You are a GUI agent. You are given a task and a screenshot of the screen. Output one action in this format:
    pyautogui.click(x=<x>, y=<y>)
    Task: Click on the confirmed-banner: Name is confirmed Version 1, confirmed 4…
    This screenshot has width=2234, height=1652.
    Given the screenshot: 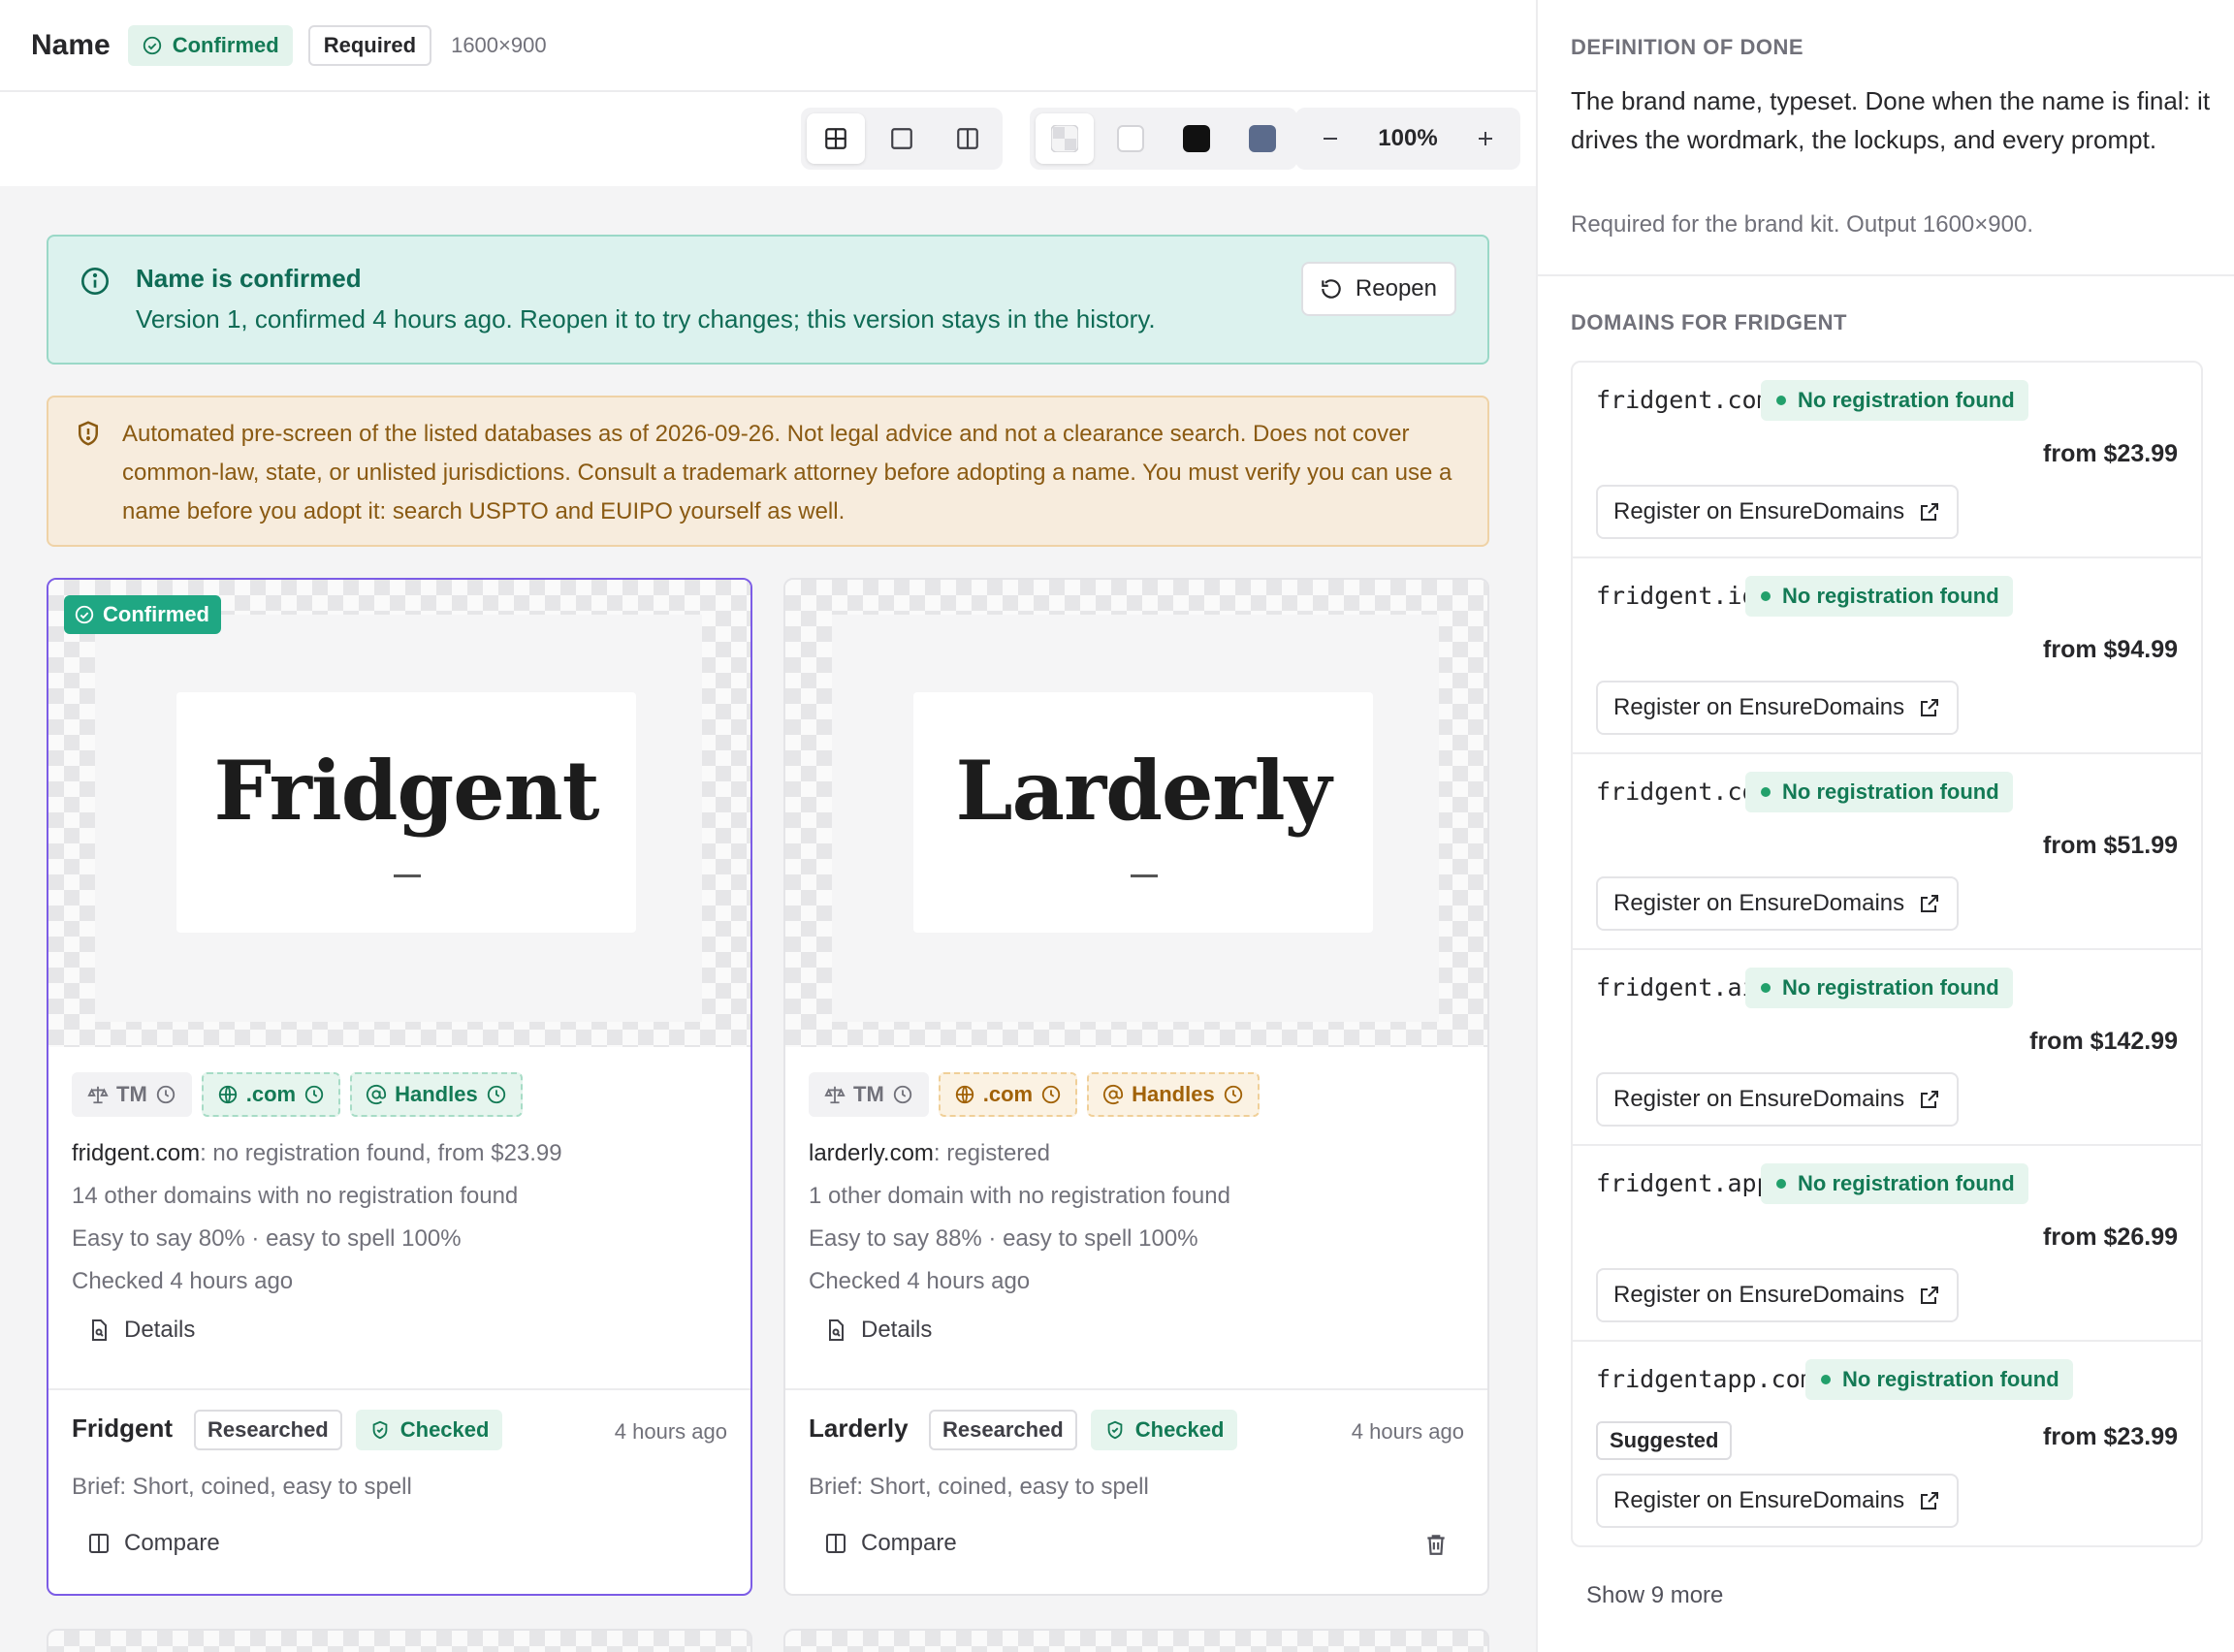 What is the action you would take?
    pyautogui.click(x=768, y=300)
    